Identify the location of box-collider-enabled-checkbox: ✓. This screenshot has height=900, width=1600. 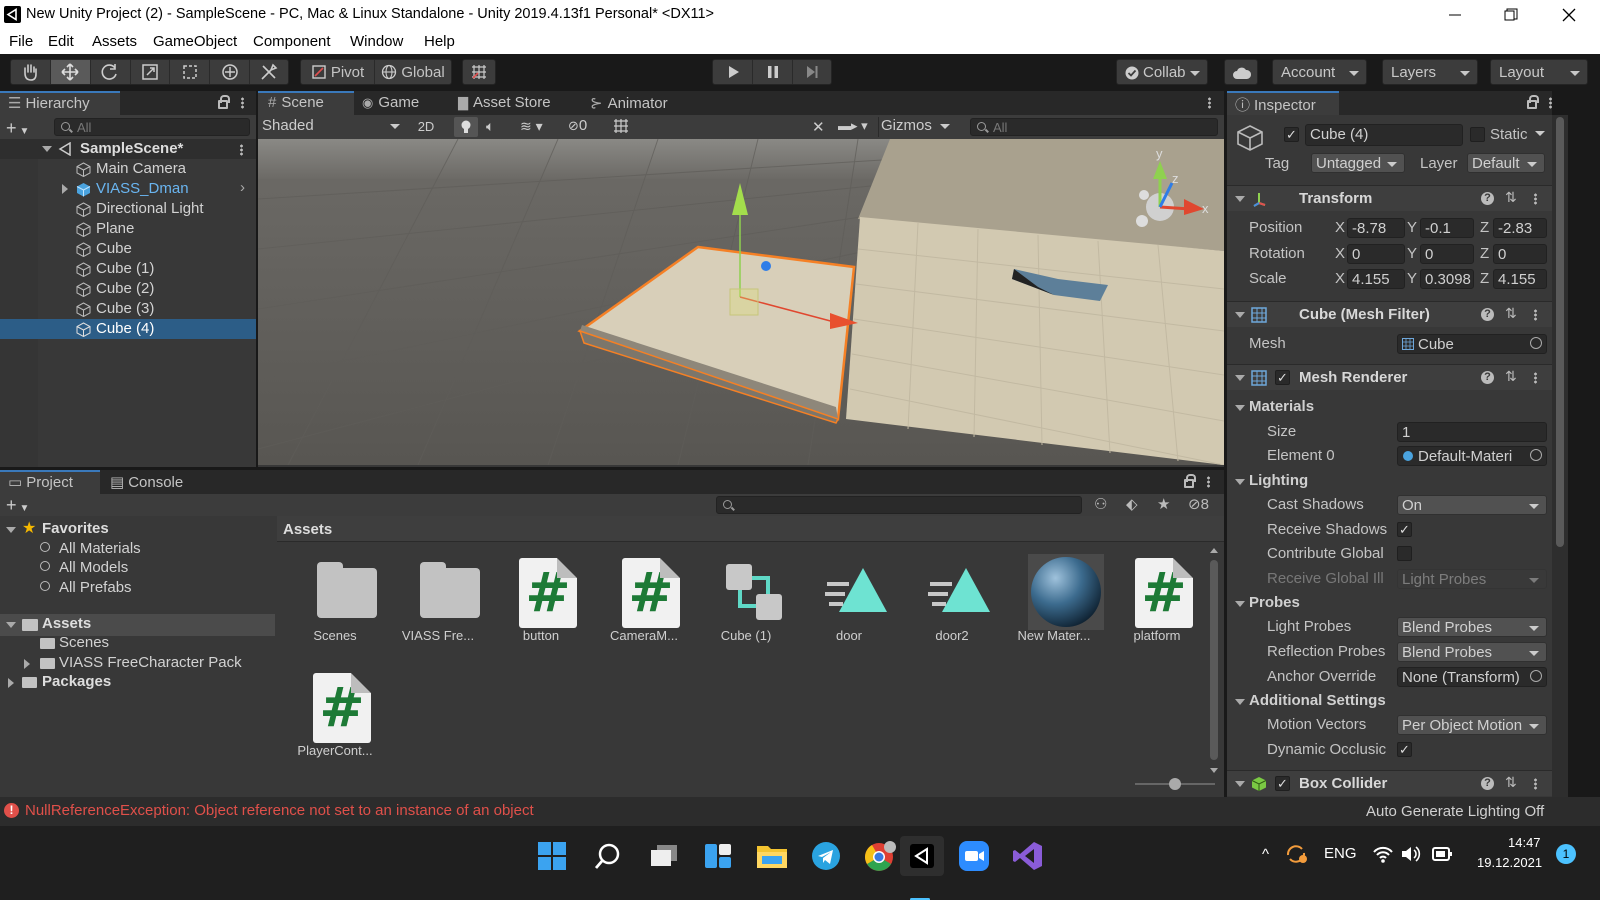
(1282, 783).